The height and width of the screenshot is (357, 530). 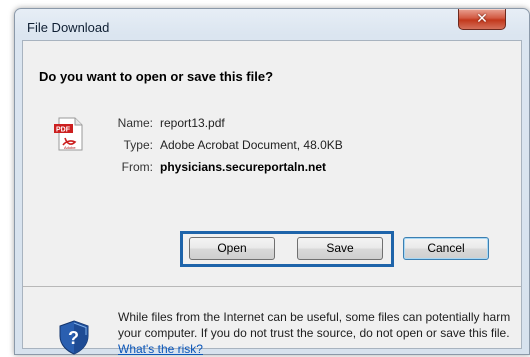 What do you see at coordinates (446, 248) in the screenshot?
I see `cancel-button: Cancel` at bounding box center [446, 248].